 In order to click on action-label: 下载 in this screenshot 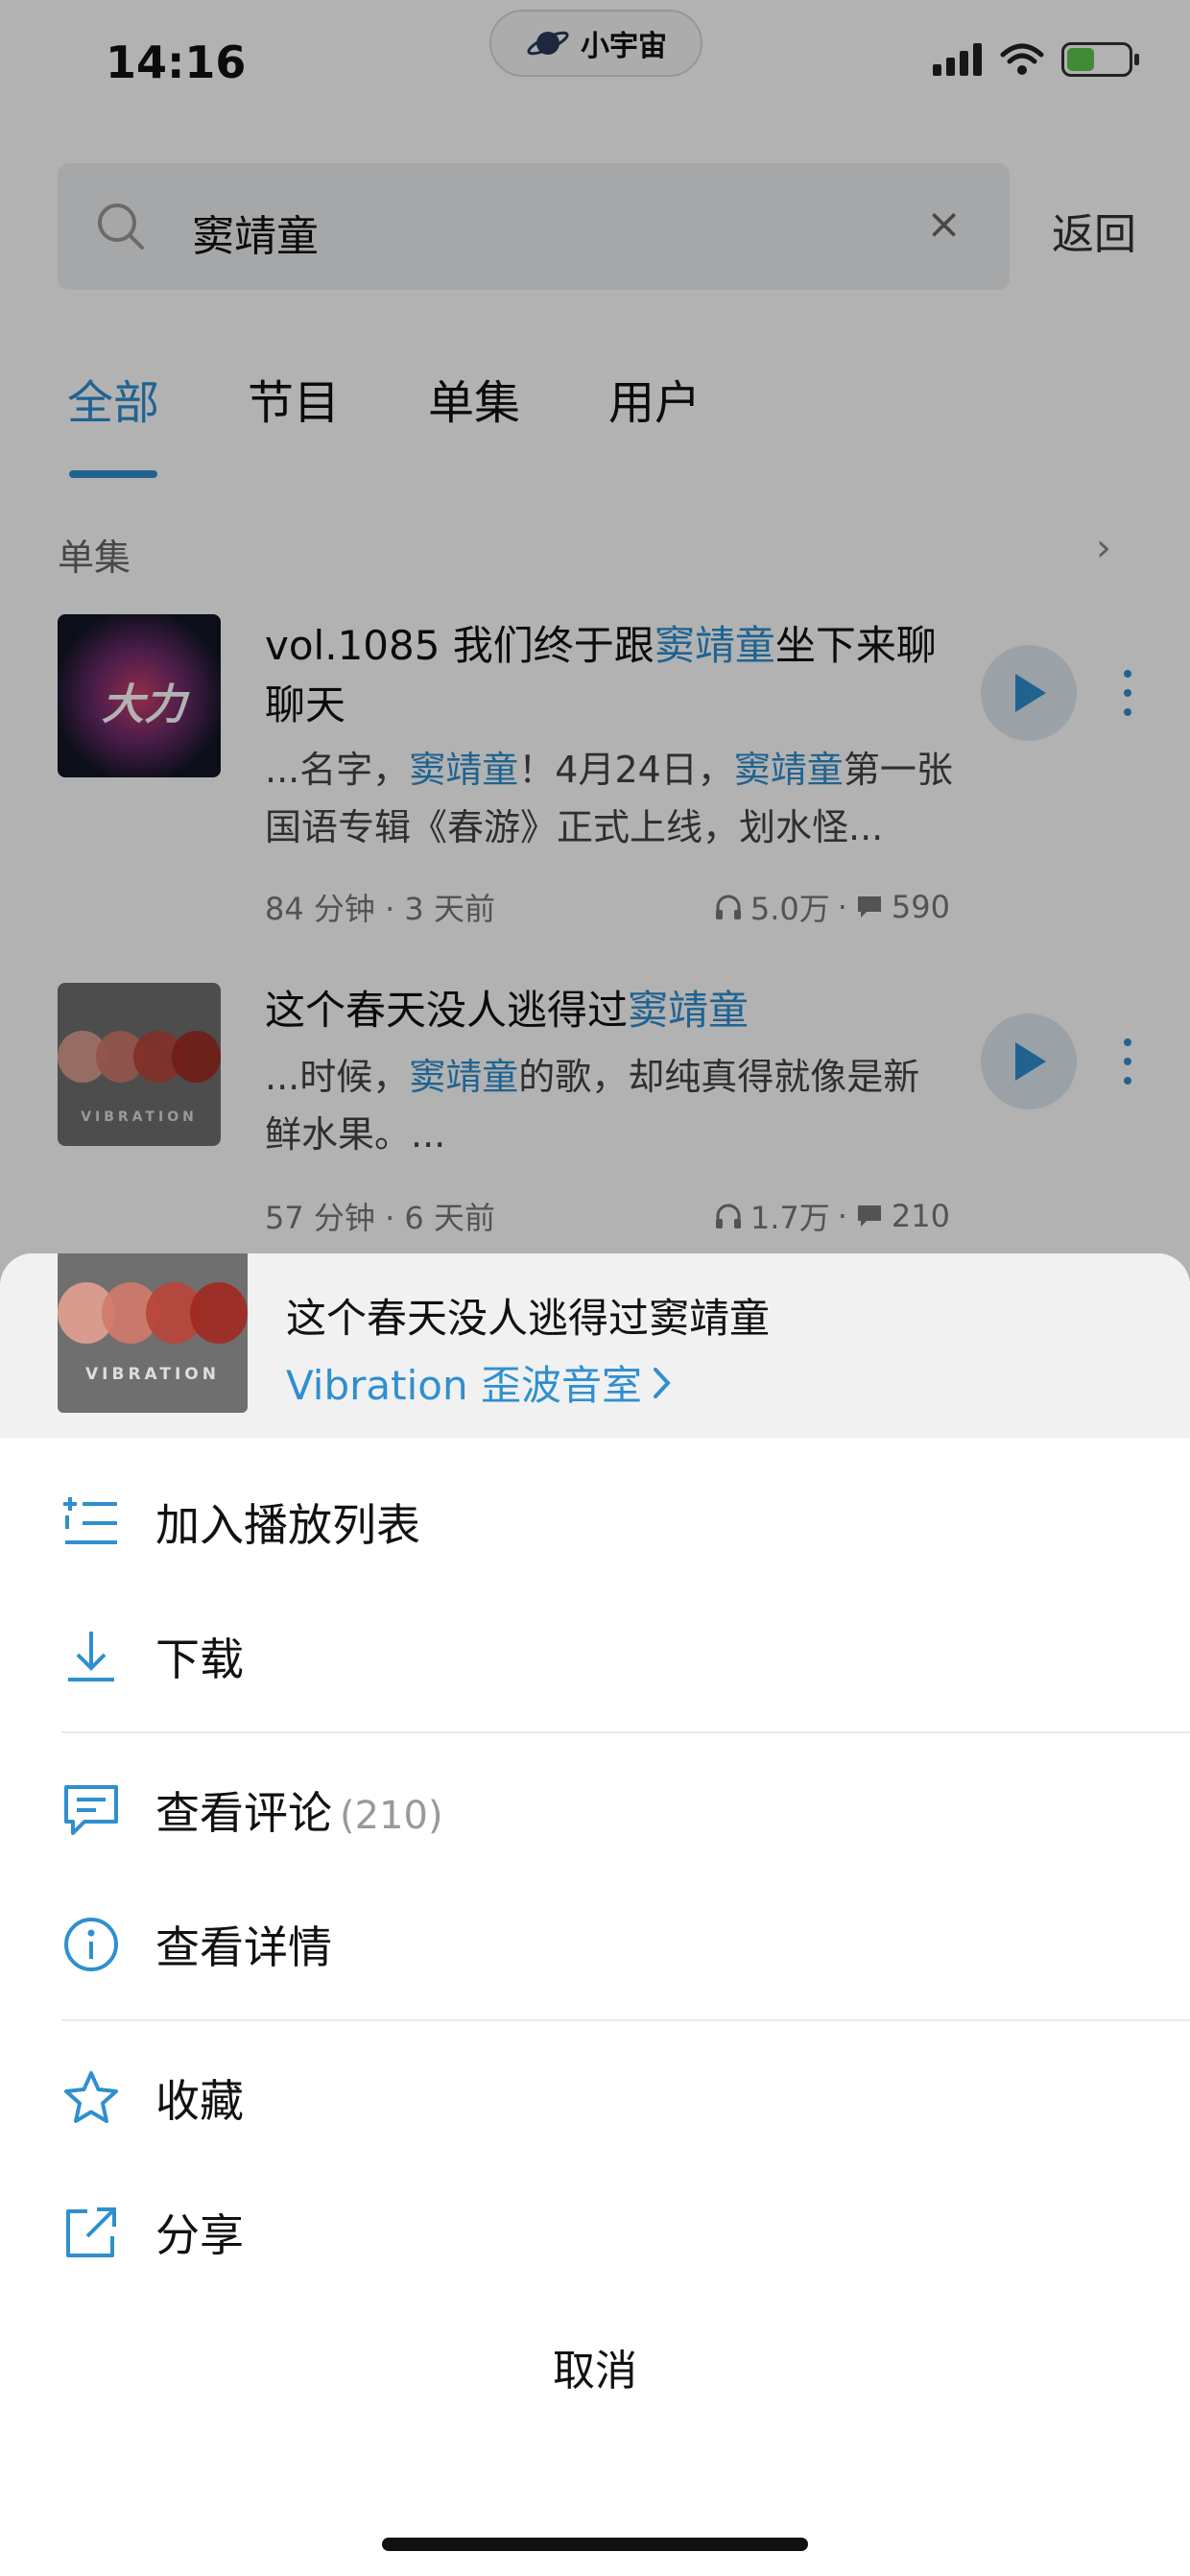, I will do `click(200, 1659)`.